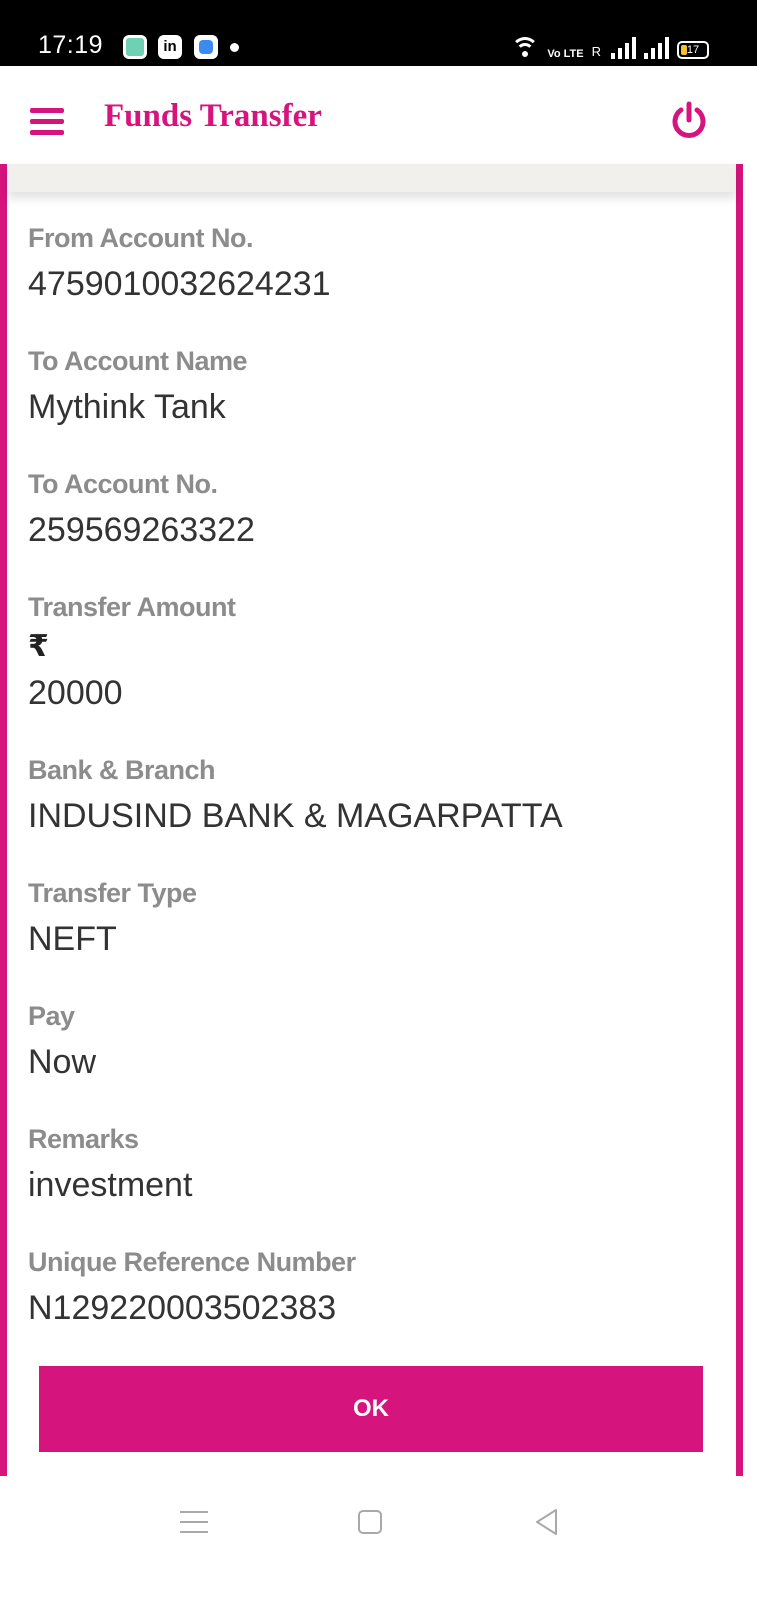 The height and width of the screenshot is (1600, 757). Describe the element at coordinates (38, 646) in the screenshot. I see `rupee-icon: ₹` at that location.